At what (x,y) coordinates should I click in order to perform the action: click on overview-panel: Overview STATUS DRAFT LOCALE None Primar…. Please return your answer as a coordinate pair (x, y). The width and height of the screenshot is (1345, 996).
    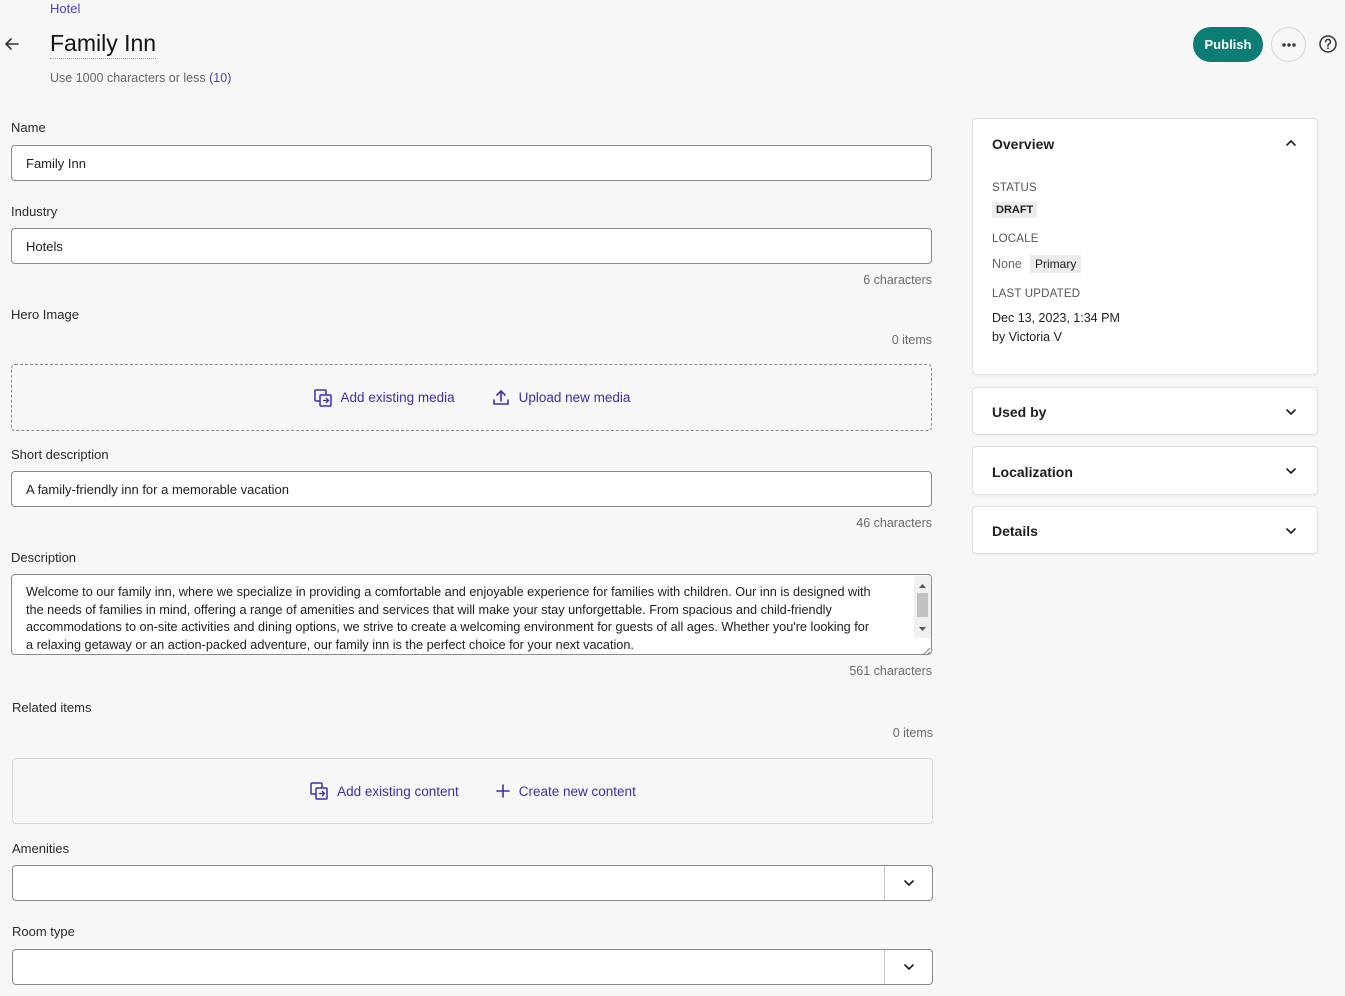
    Looking at the image, I should click on (1145, 246).